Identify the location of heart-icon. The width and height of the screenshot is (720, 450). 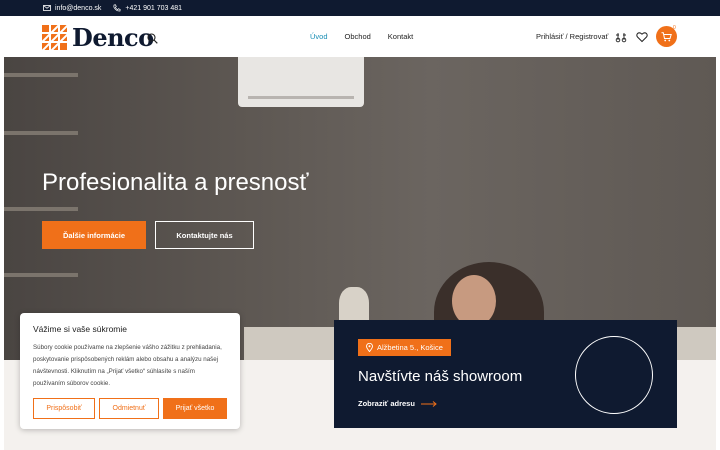
(642, 39).